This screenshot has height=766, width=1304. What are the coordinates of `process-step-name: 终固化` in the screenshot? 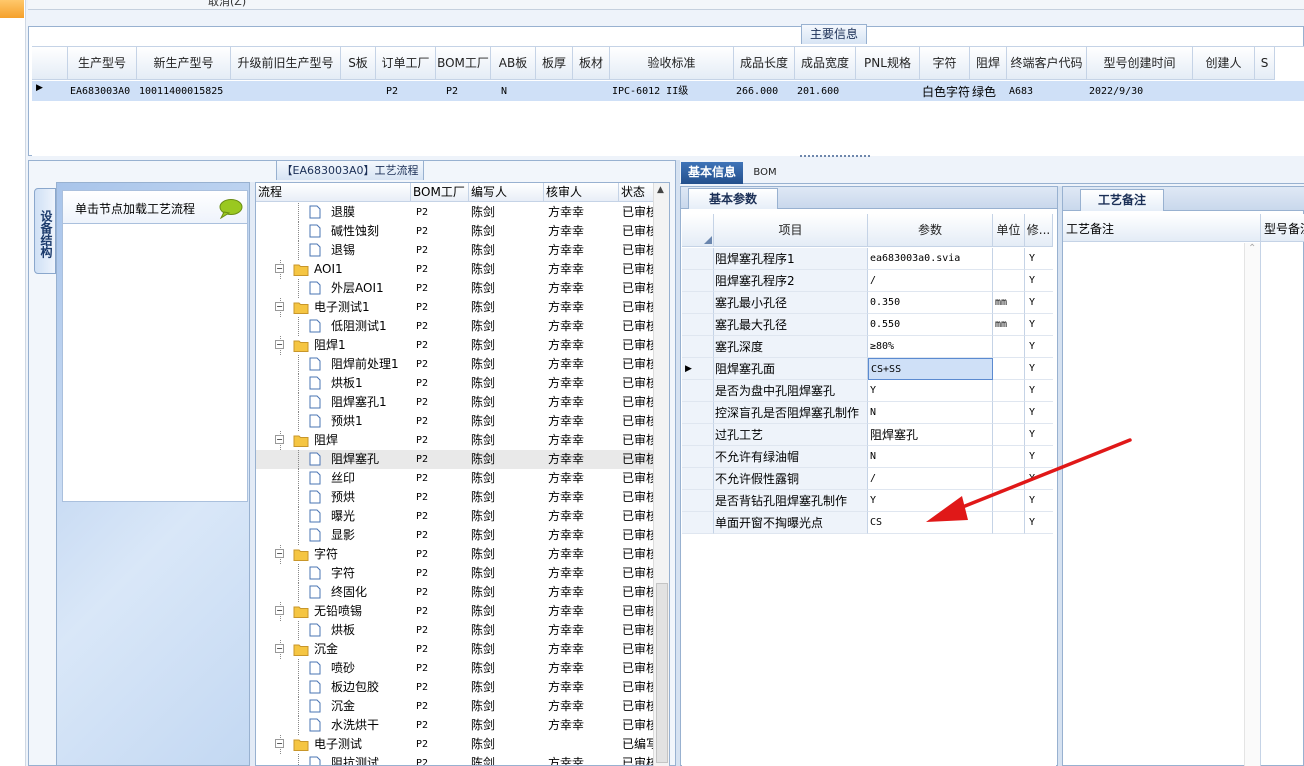 It's located at (349, 592).